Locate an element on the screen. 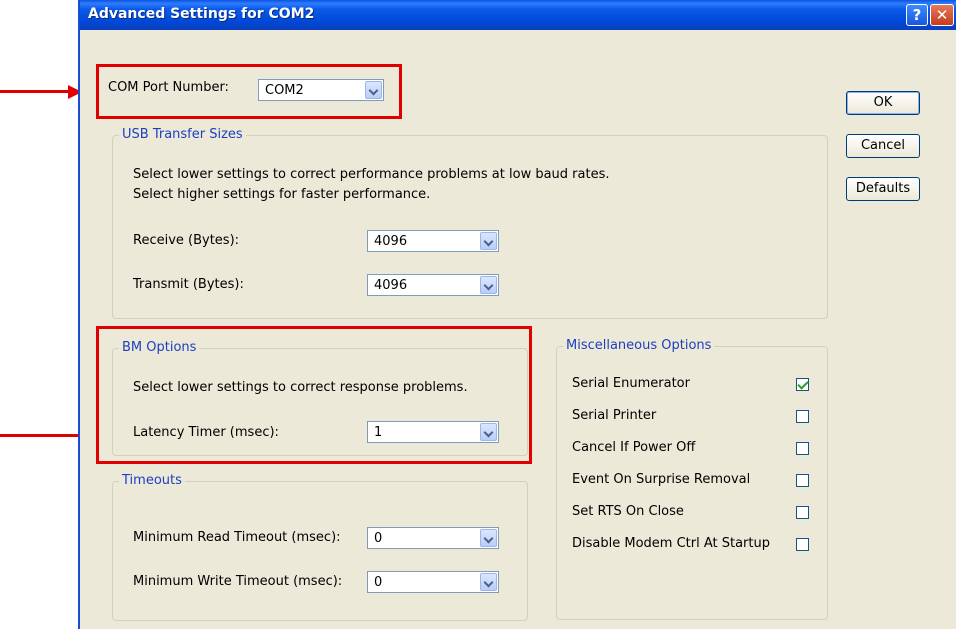 The width and height of the screenshot is (956, 629). annotation-arrow-com-port is located at coordinates (35, 91).